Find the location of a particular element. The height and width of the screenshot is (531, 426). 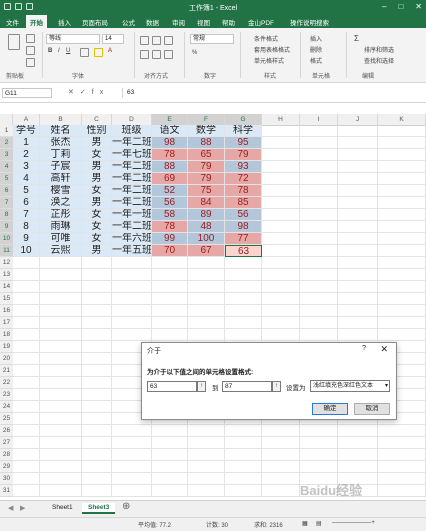

row-header: 12 is located at coordinates (6, 263).